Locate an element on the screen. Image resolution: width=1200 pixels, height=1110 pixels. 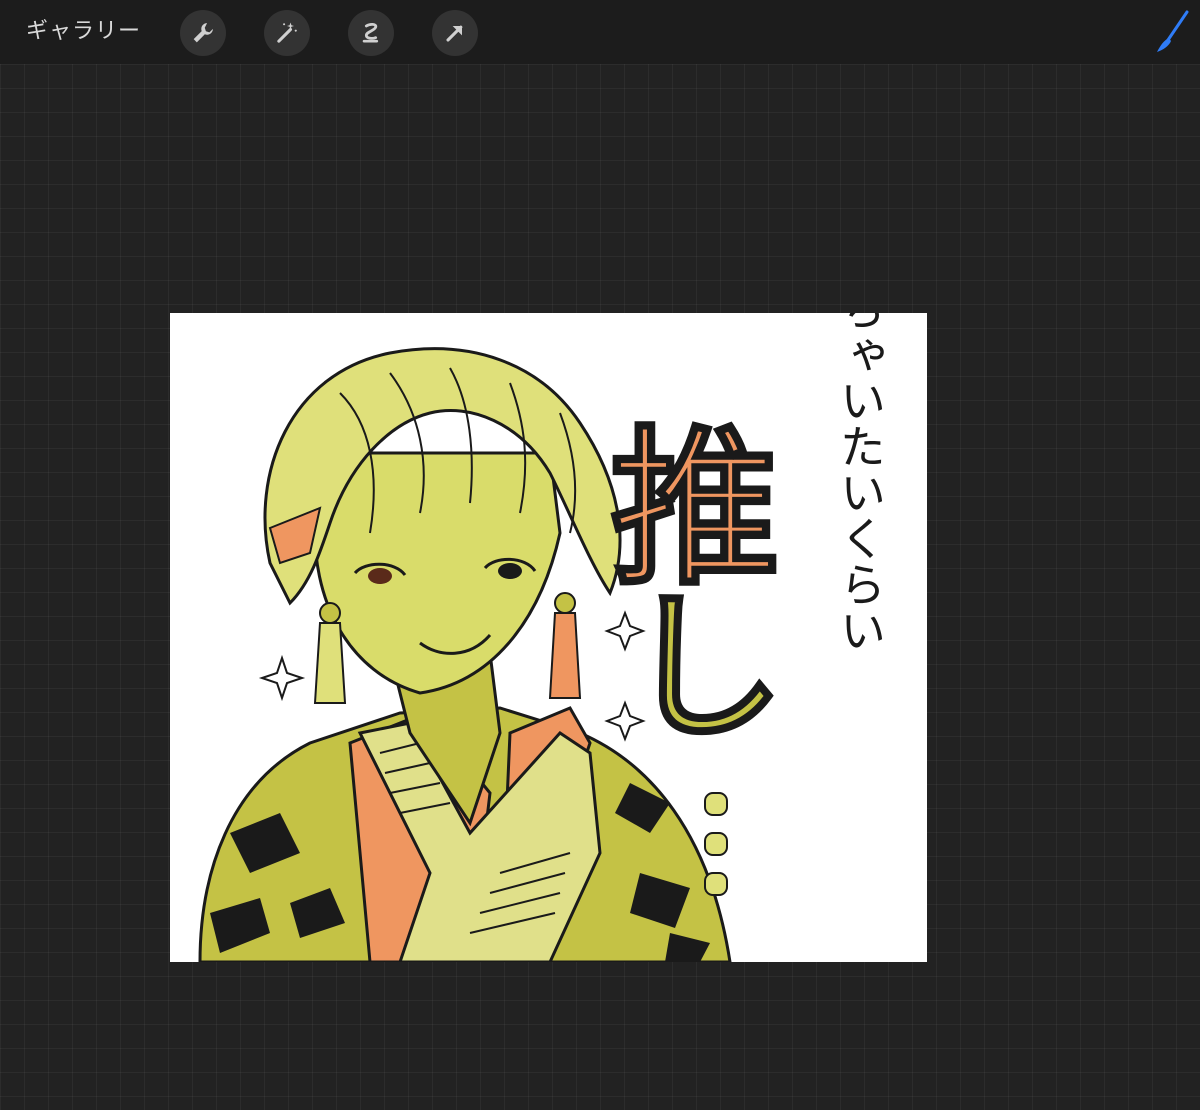
wrench-icon is located at coordinates (203, 33).